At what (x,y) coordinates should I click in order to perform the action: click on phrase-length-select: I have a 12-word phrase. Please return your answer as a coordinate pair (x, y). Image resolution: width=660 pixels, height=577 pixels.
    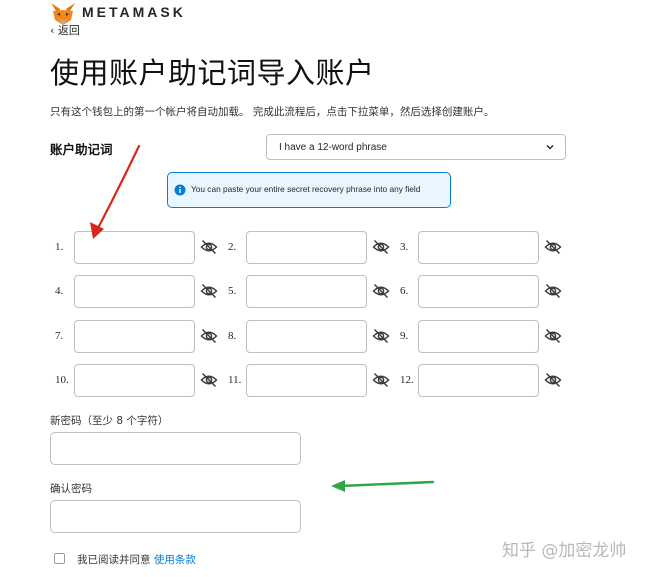
    Looking at the image, I should click on (416, 147).